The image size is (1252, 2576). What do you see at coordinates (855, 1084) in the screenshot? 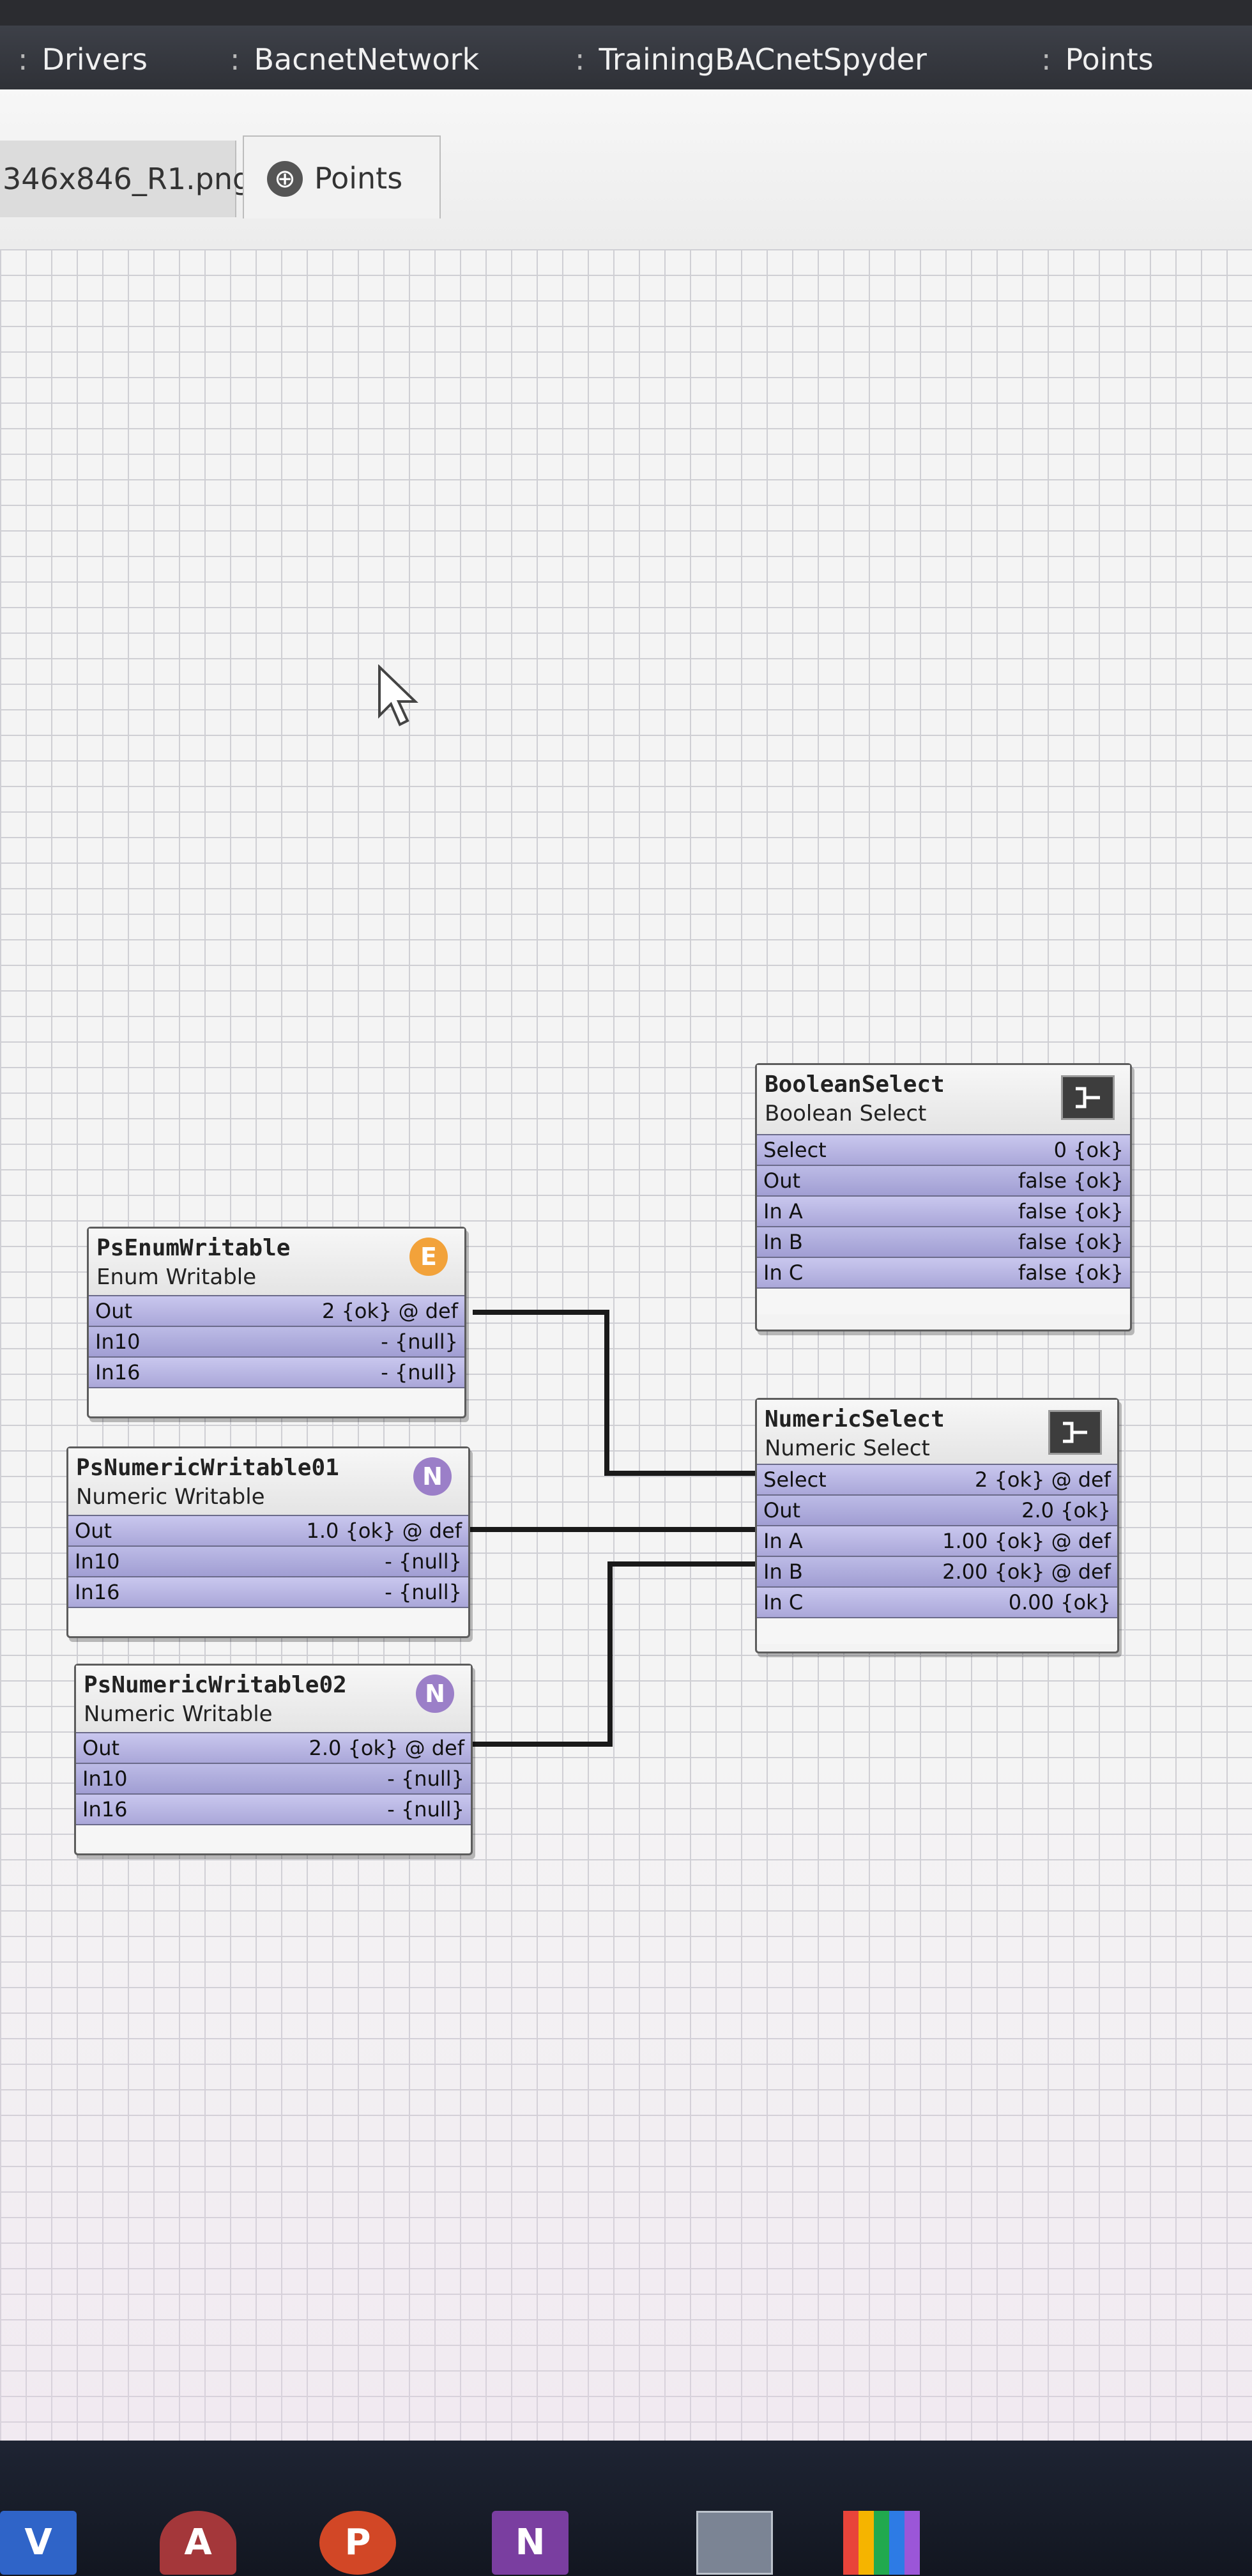
I see `block-name: BooleanSelect` at bounding box center [855, 1084].